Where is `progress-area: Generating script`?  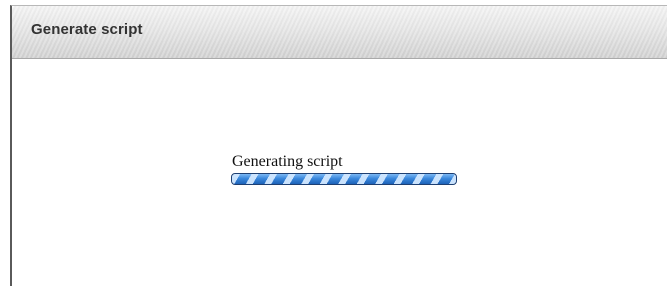 progress-area: Generating script is located at coordinates (344, 169).